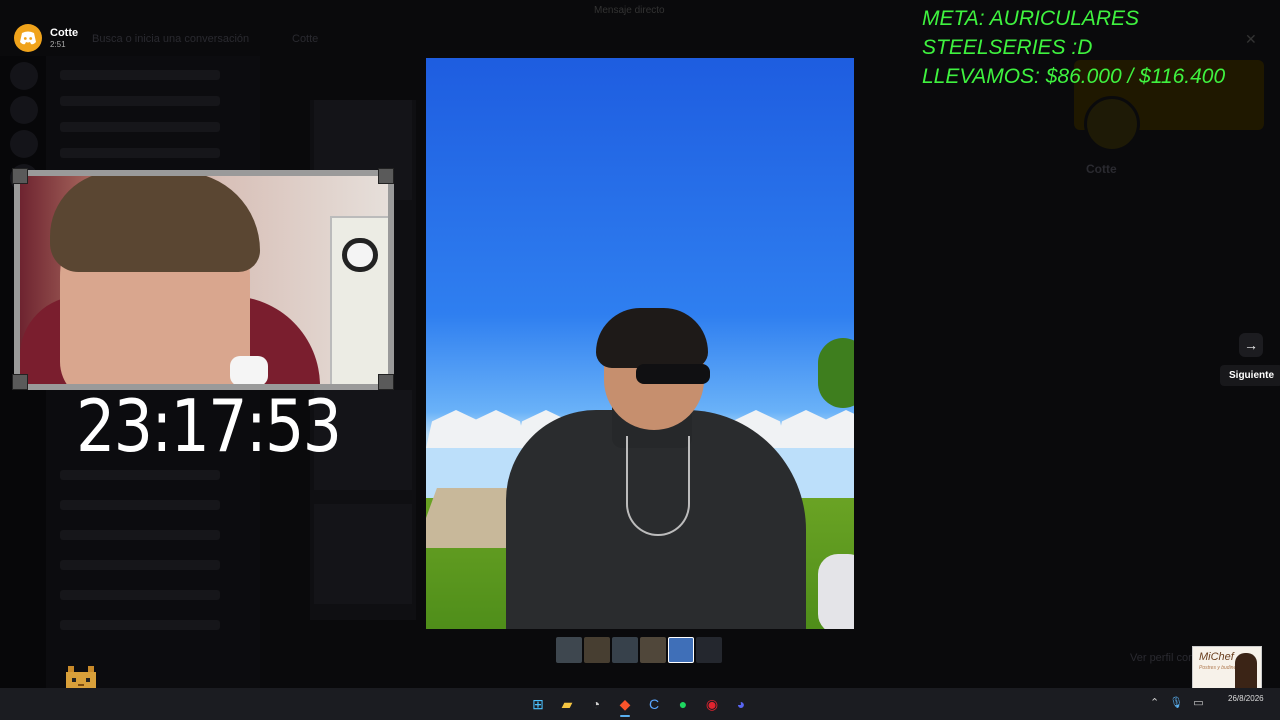  Describe the element at coordinates (1101, 169) in the screenshot. I see `profile-name: Cotte` at that location.